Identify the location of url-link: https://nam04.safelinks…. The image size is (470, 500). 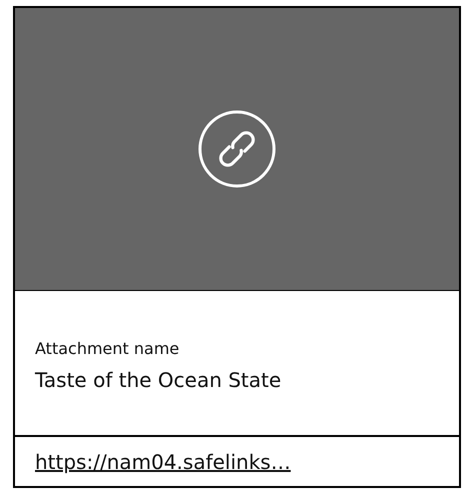
(166, 462).